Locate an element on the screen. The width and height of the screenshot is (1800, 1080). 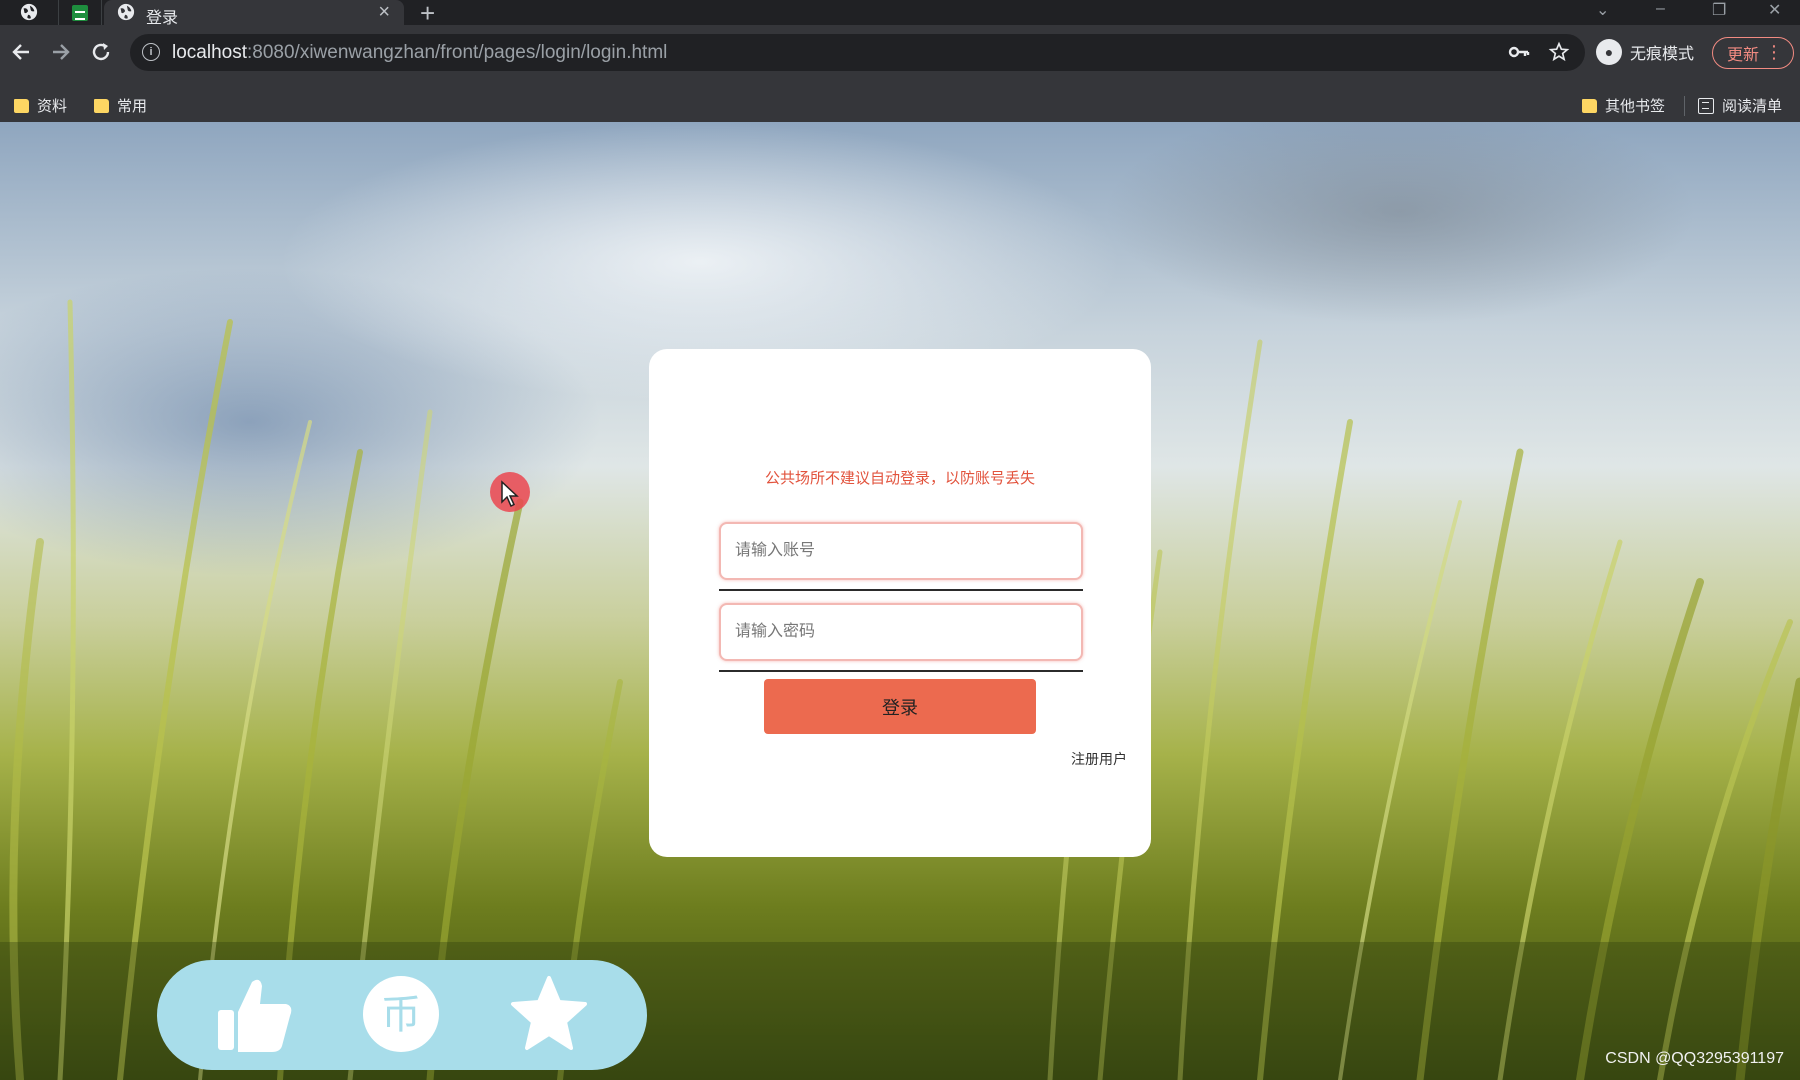
incognito-icon: ● is located at coordinates (1609, 52).